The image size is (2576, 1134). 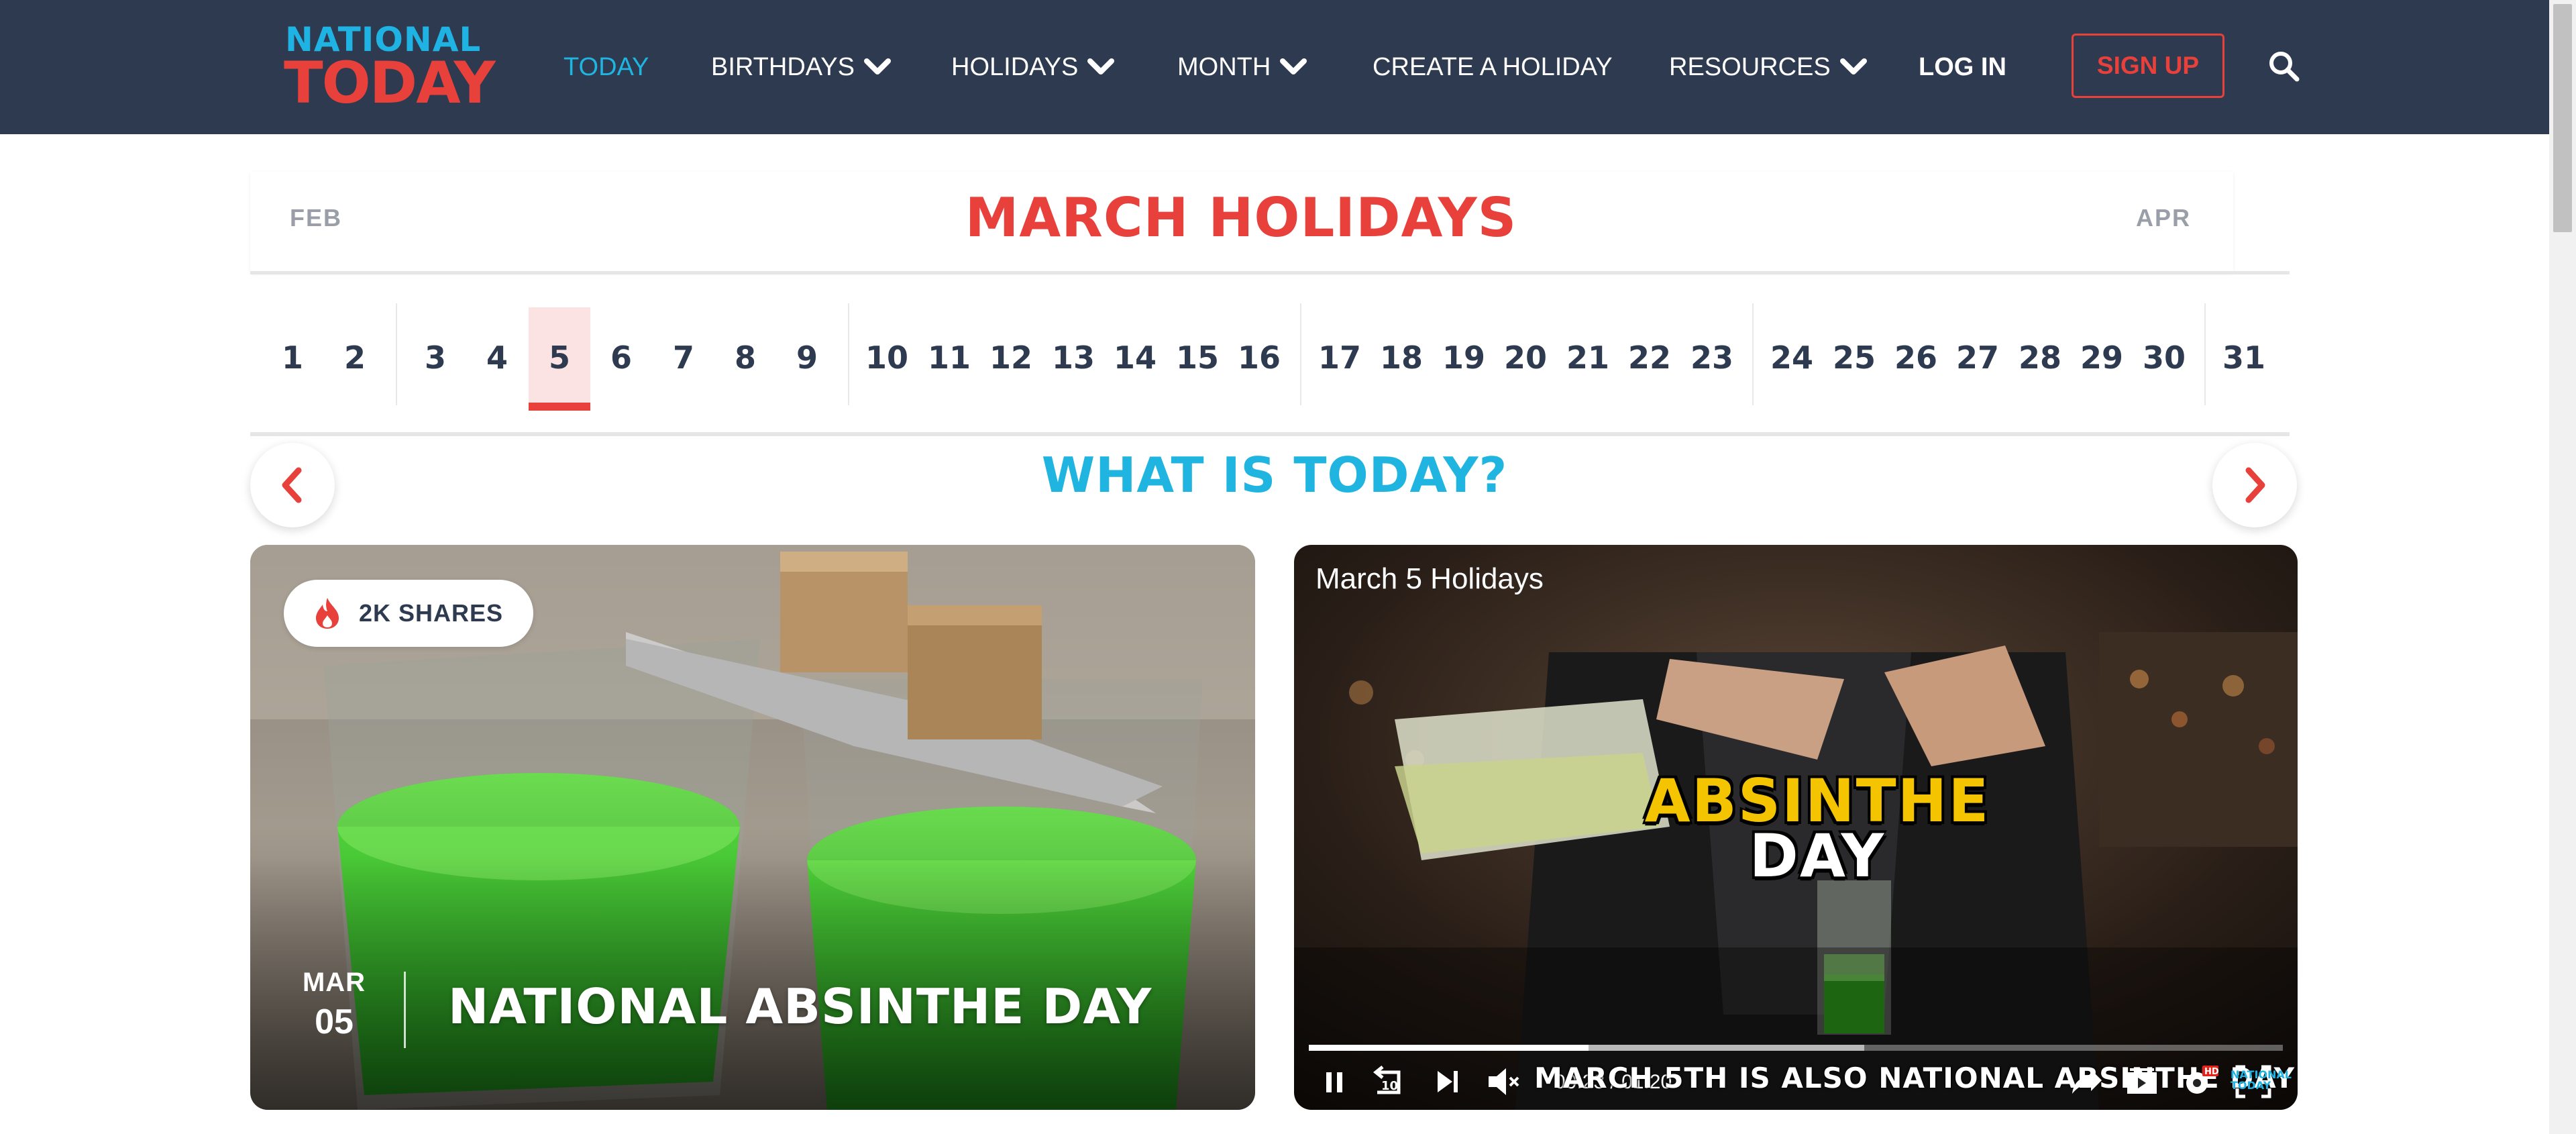 I want to click on nav-holidays-label: HOLIDAYS, so click(x=1015, y=67).